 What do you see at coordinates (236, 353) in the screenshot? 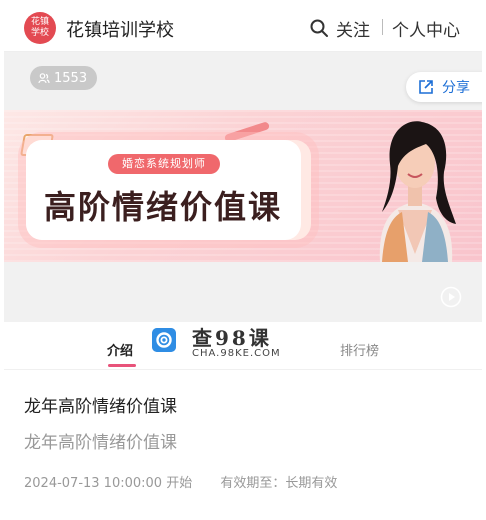
I see `watermark-subtitle: CHA.98KE.COM` at bounding box center [236, 353].